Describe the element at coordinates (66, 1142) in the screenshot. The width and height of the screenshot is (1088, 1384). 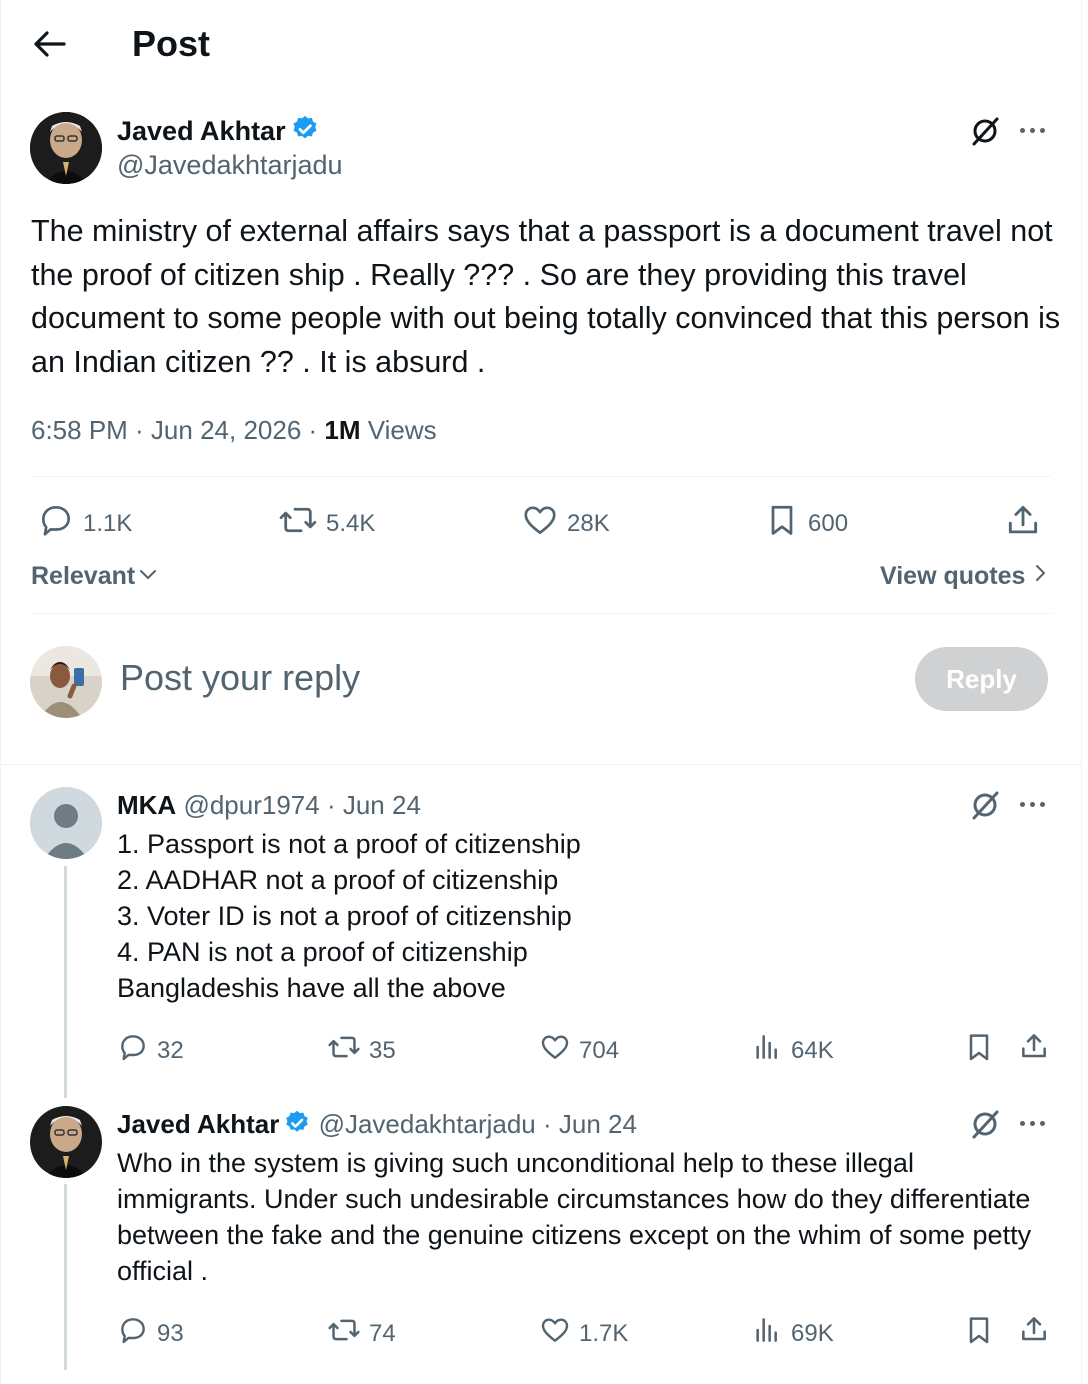
I see `reply-author-avatar` at that location.